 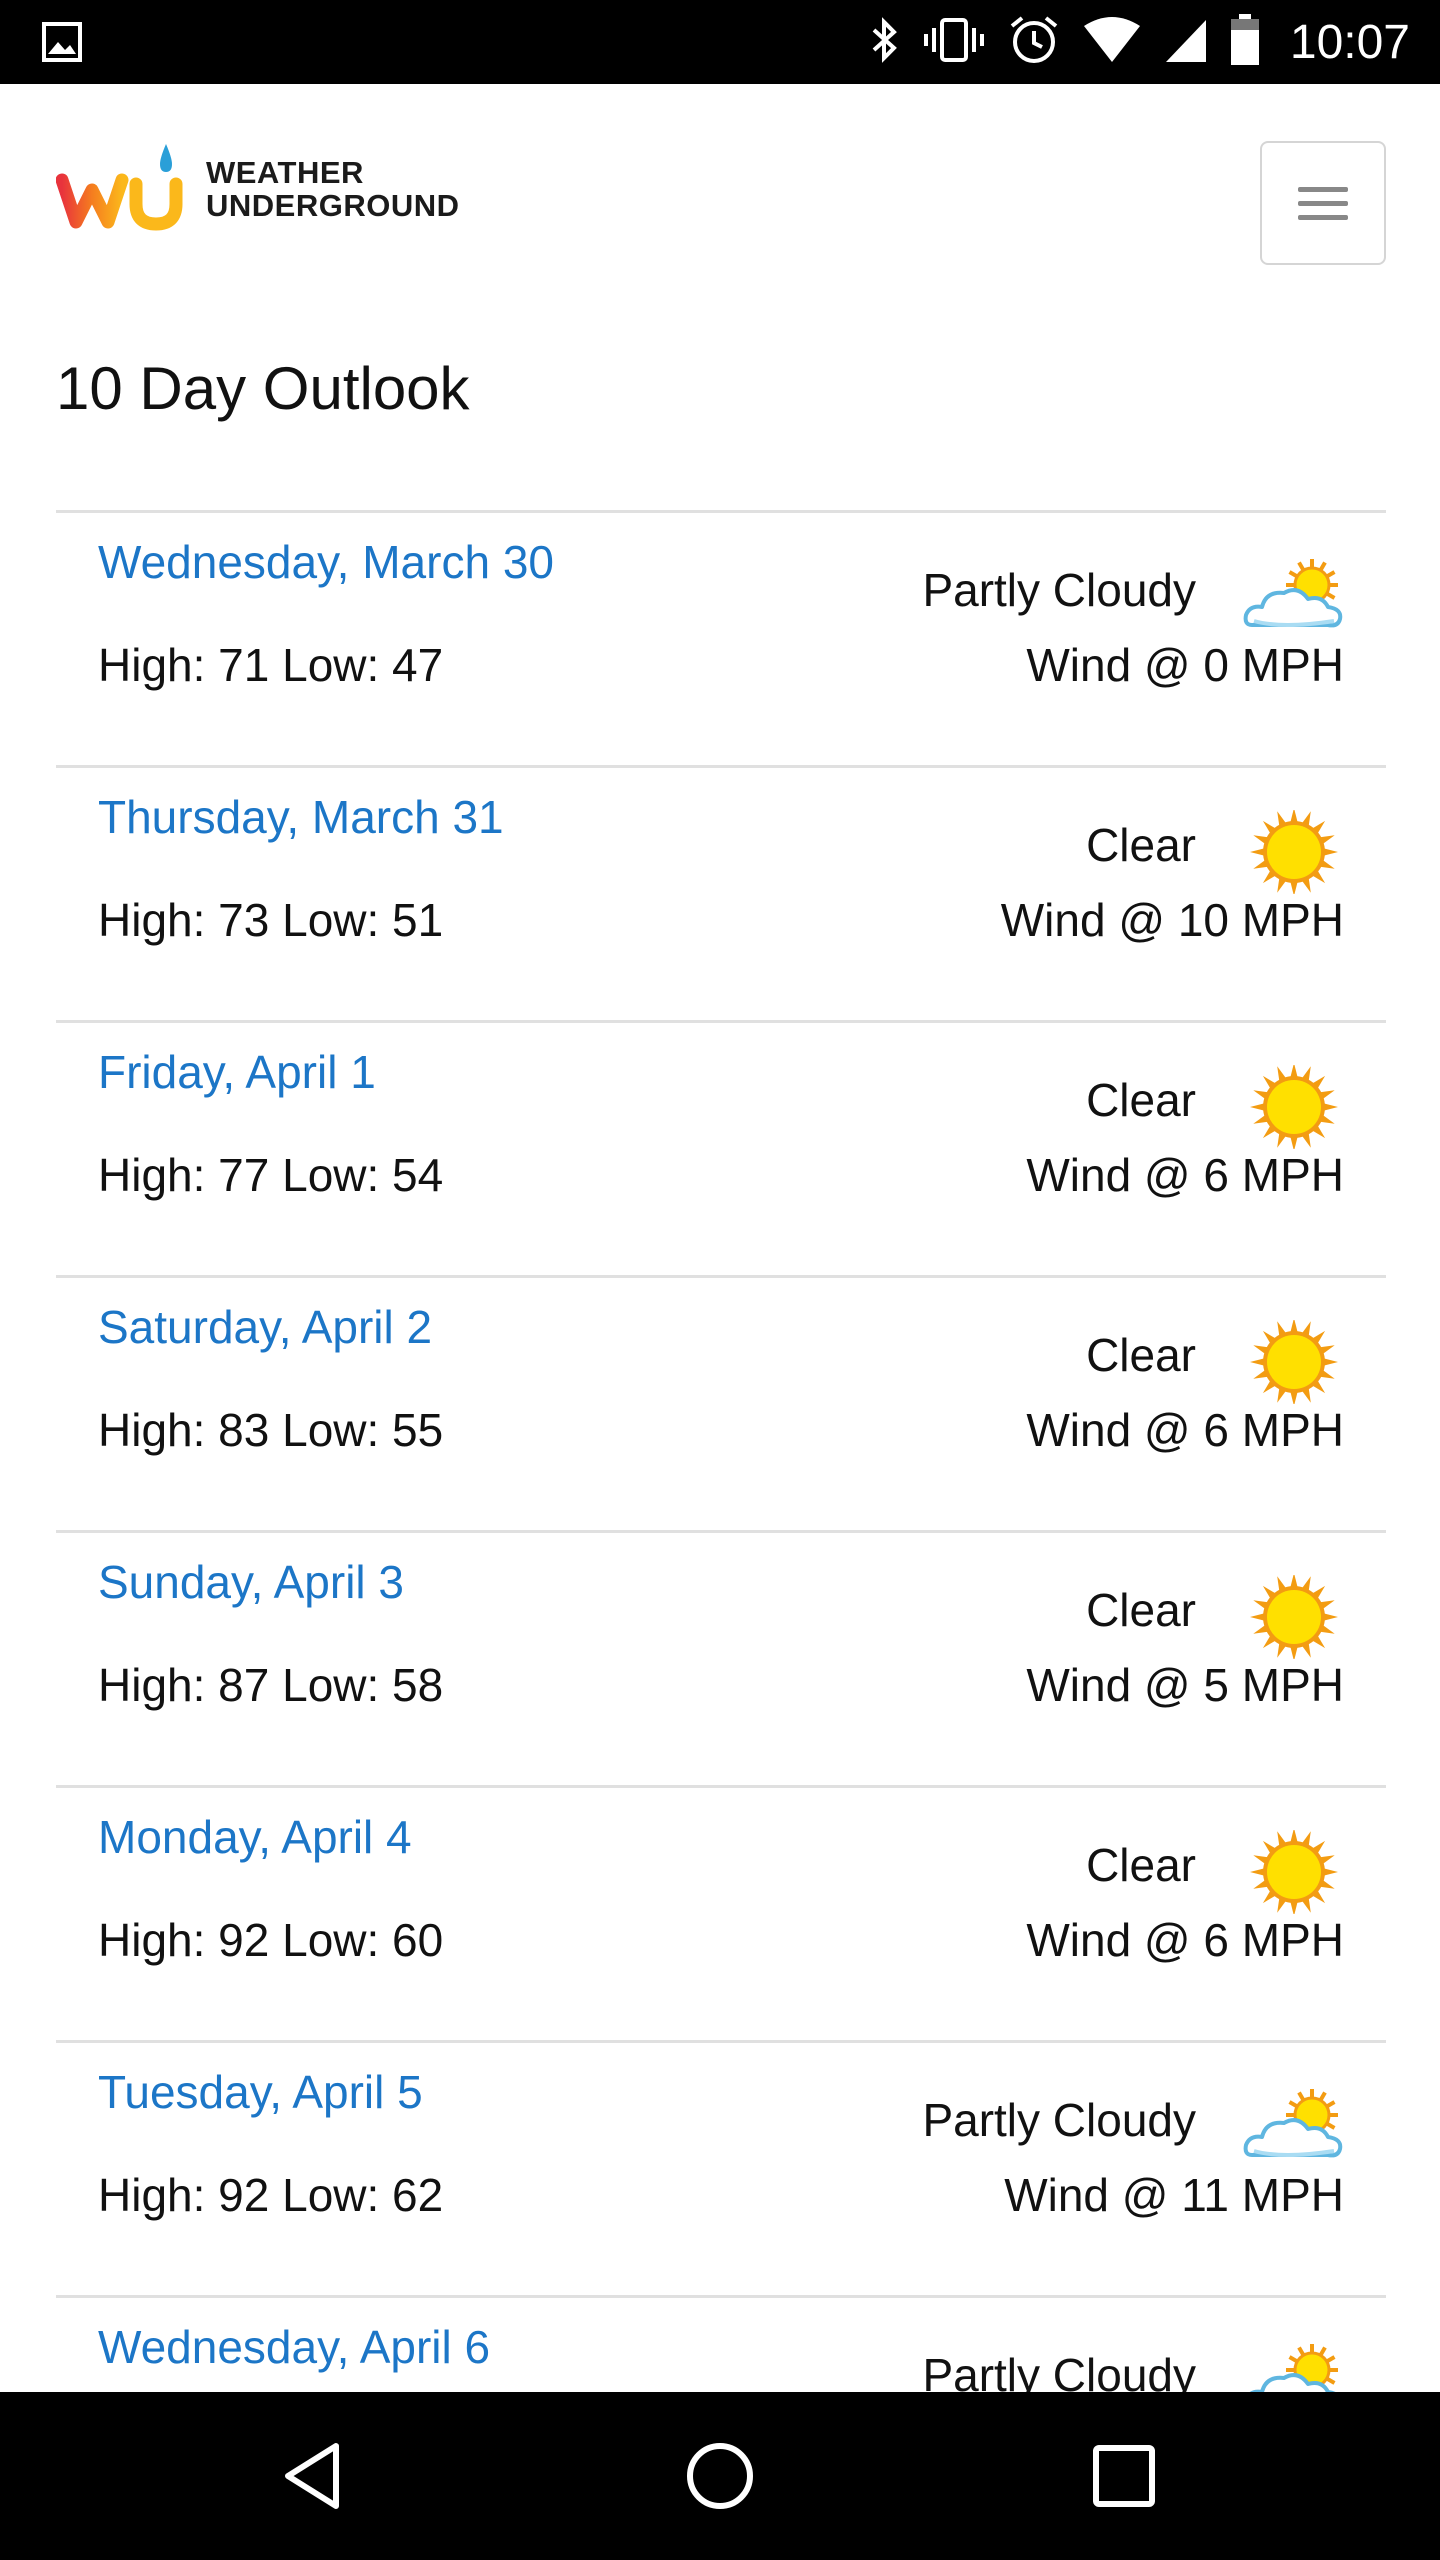 I want to click on page-title: 10 Day Outlook, so click(x=263, y=388).